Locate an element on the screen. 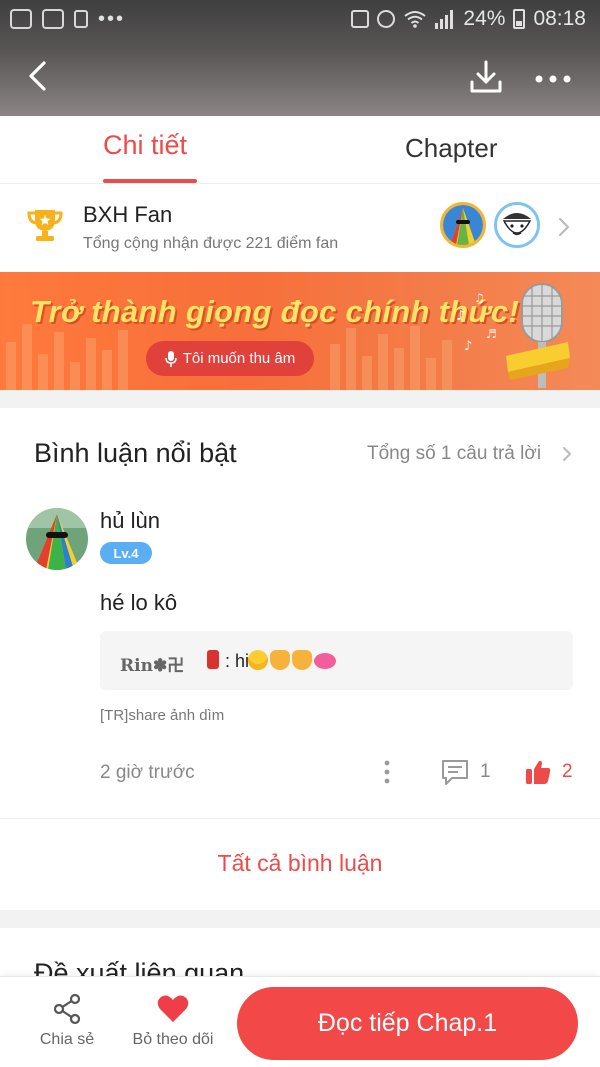 This screenshot has height=1067, width=600. share-button: Chia sẻ is located at coordinates (67, 1021).